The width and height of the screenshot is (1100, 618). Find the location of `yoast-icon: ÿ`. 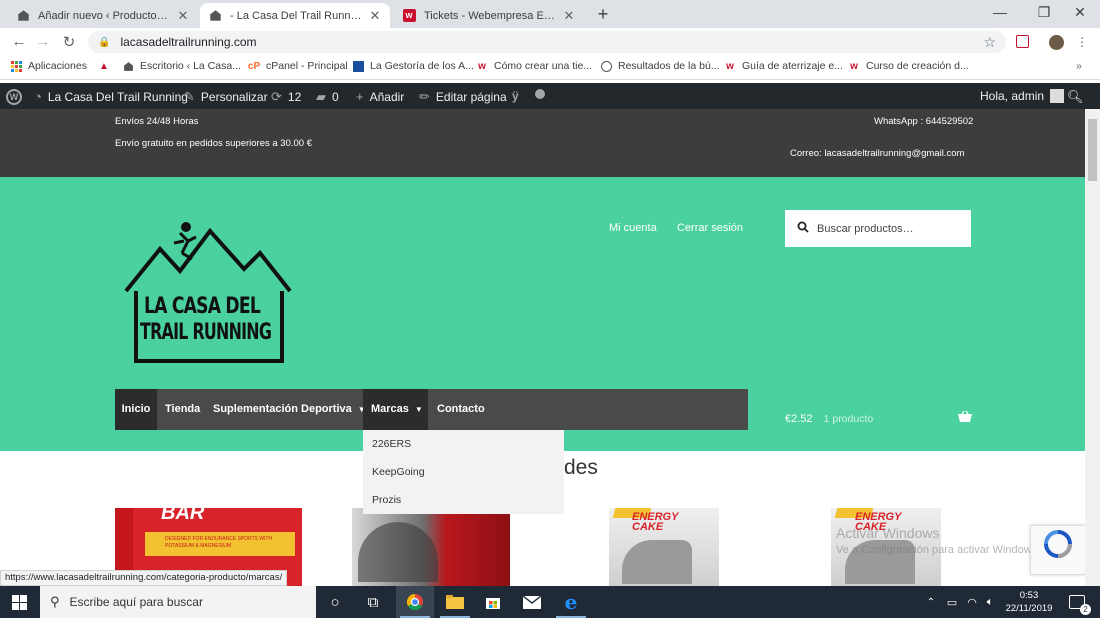

yoast-icon: ÿ is located at coordinates (515, 96).